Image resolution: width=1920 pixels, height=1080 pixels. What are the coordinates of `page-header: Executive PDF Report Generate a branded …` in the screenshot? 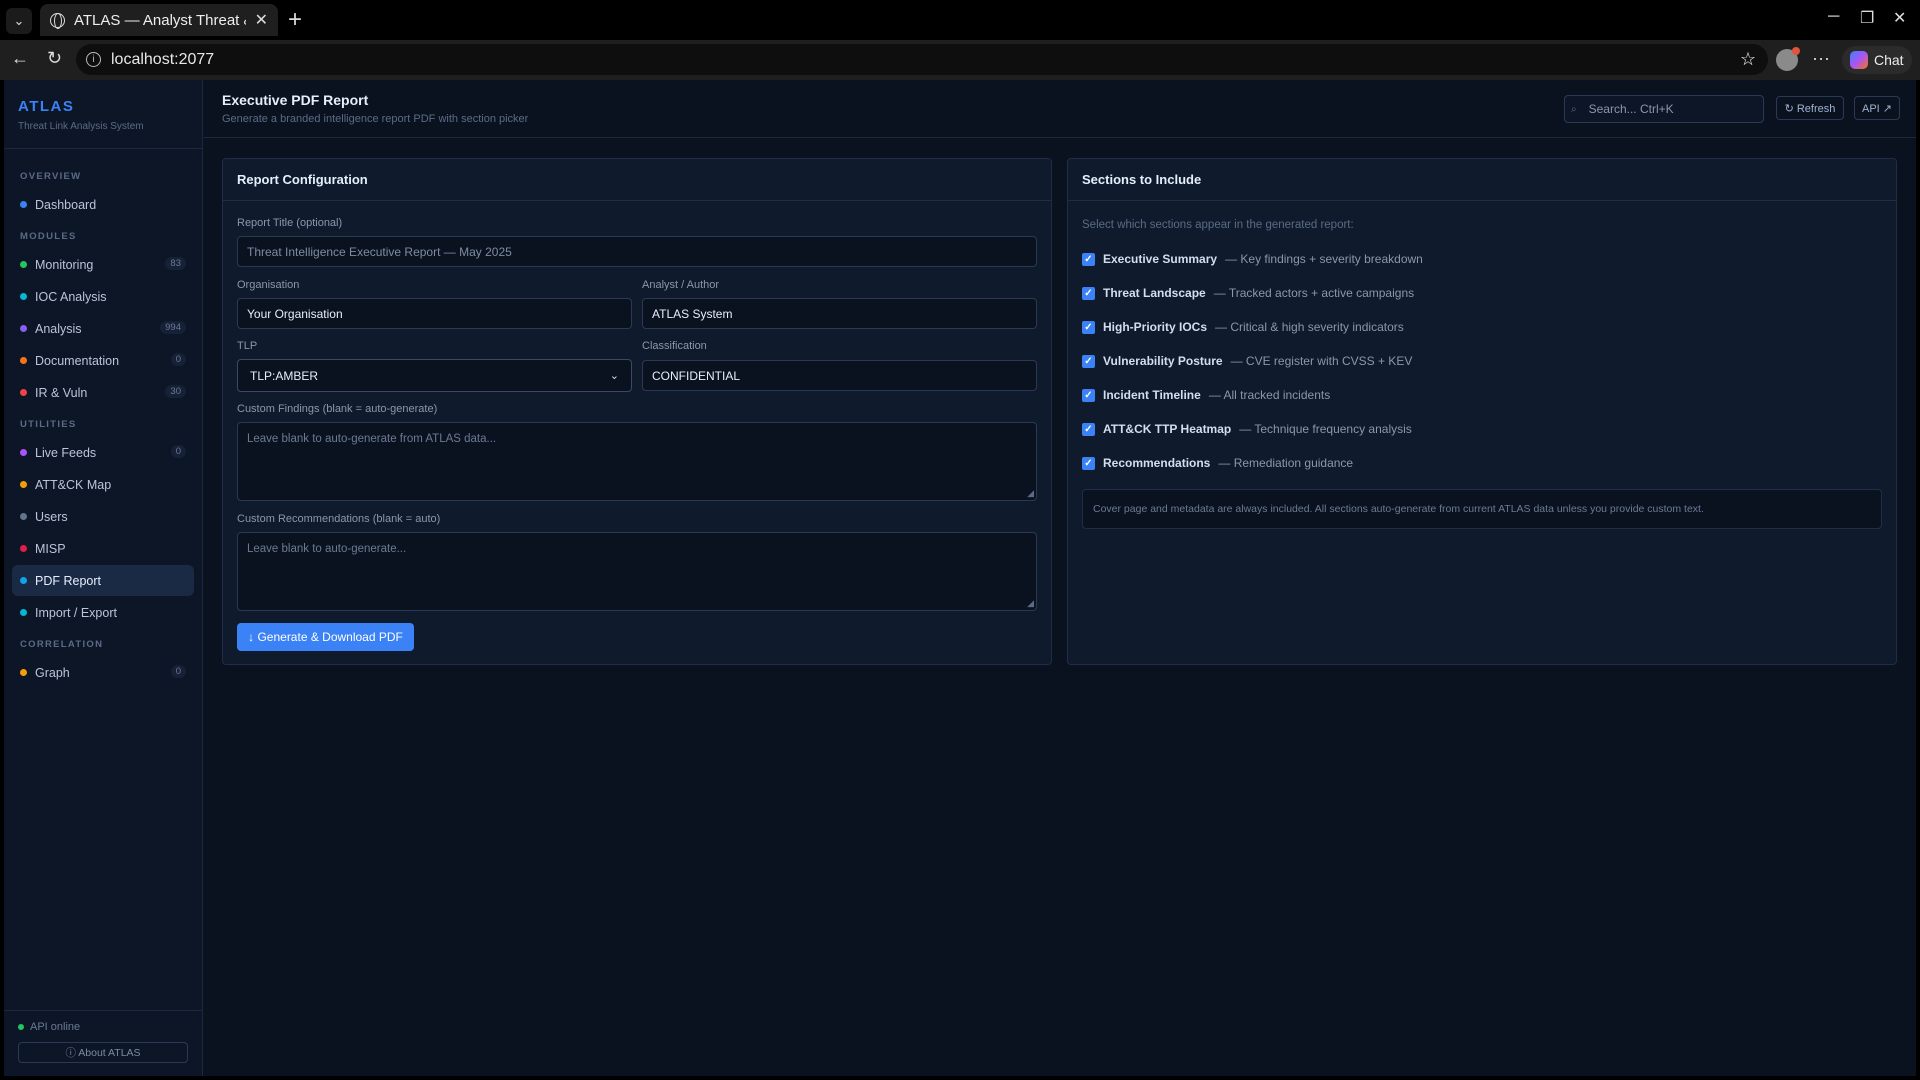 It's located at (1060, 109).